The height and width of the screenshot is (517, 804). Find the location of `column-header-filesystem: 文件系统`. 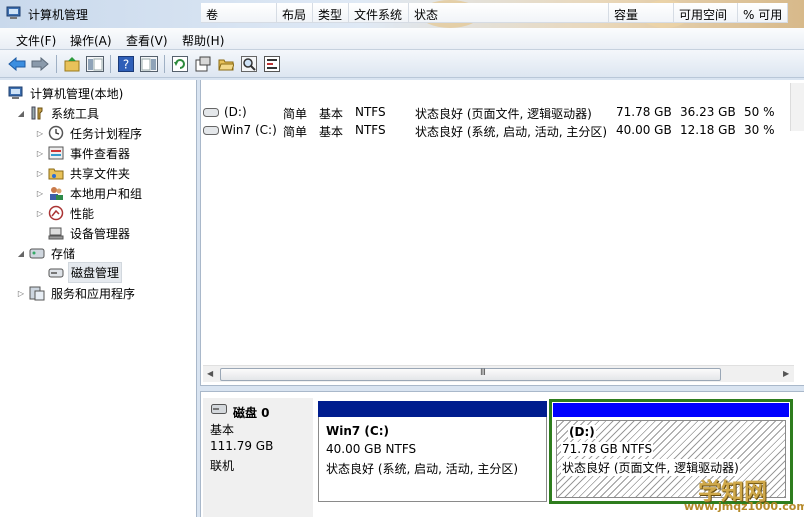

column-header-filesystem: 文件系统 is located at coordinates (379, 13).